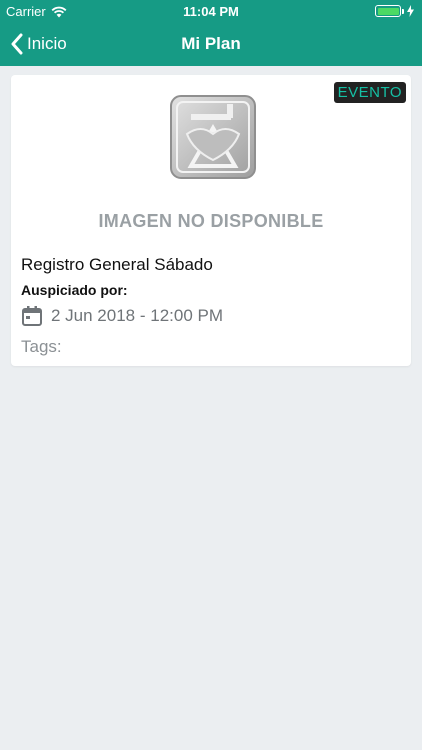 This screenshot has width=422, height=750. What do you see at coordinates (117, 264) in the screenshot?
I see `event-title: Registro General Sábado` at bounding box center [117, 264].